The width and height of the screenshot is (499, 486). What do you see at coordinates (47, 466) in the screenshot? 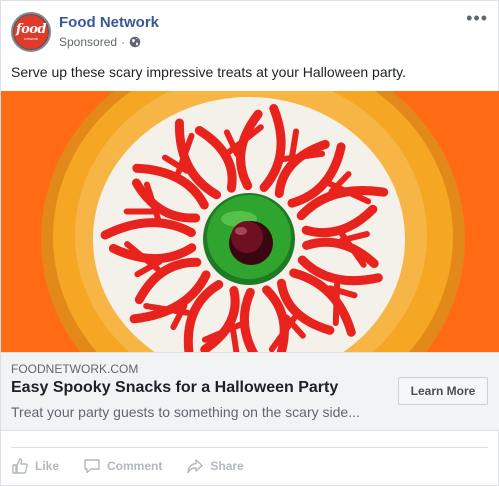
I see `like-label: Like` at bounding box center [47, 466].